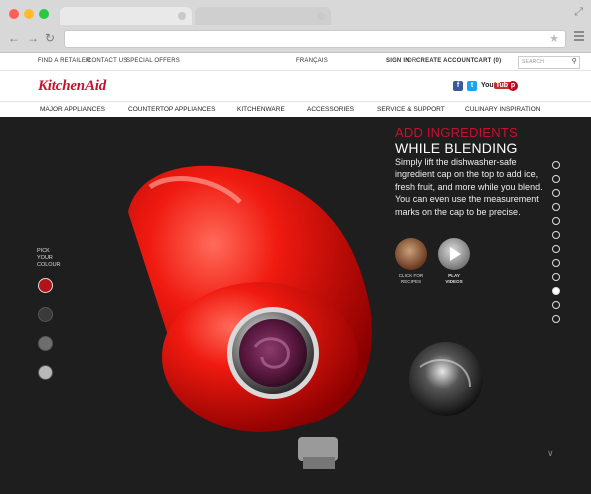 This screenshot has height=494, width=591. I want to click on feature-headline-line1: ADD INGREDIENTS, so click(456, 132).